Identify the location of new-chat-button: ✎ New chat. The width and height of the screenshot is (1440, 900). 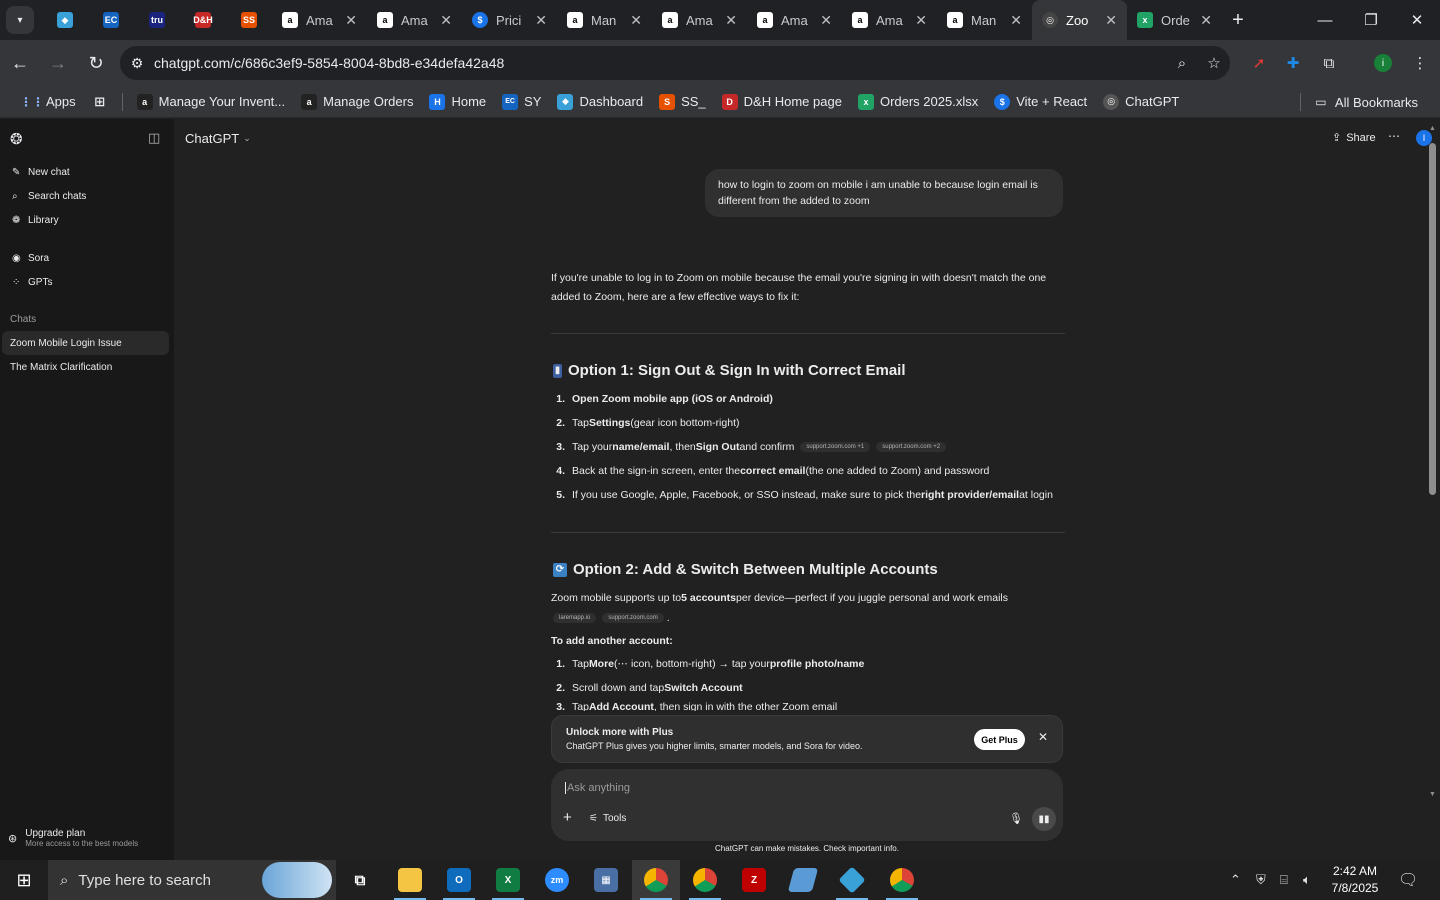
(87, 172).